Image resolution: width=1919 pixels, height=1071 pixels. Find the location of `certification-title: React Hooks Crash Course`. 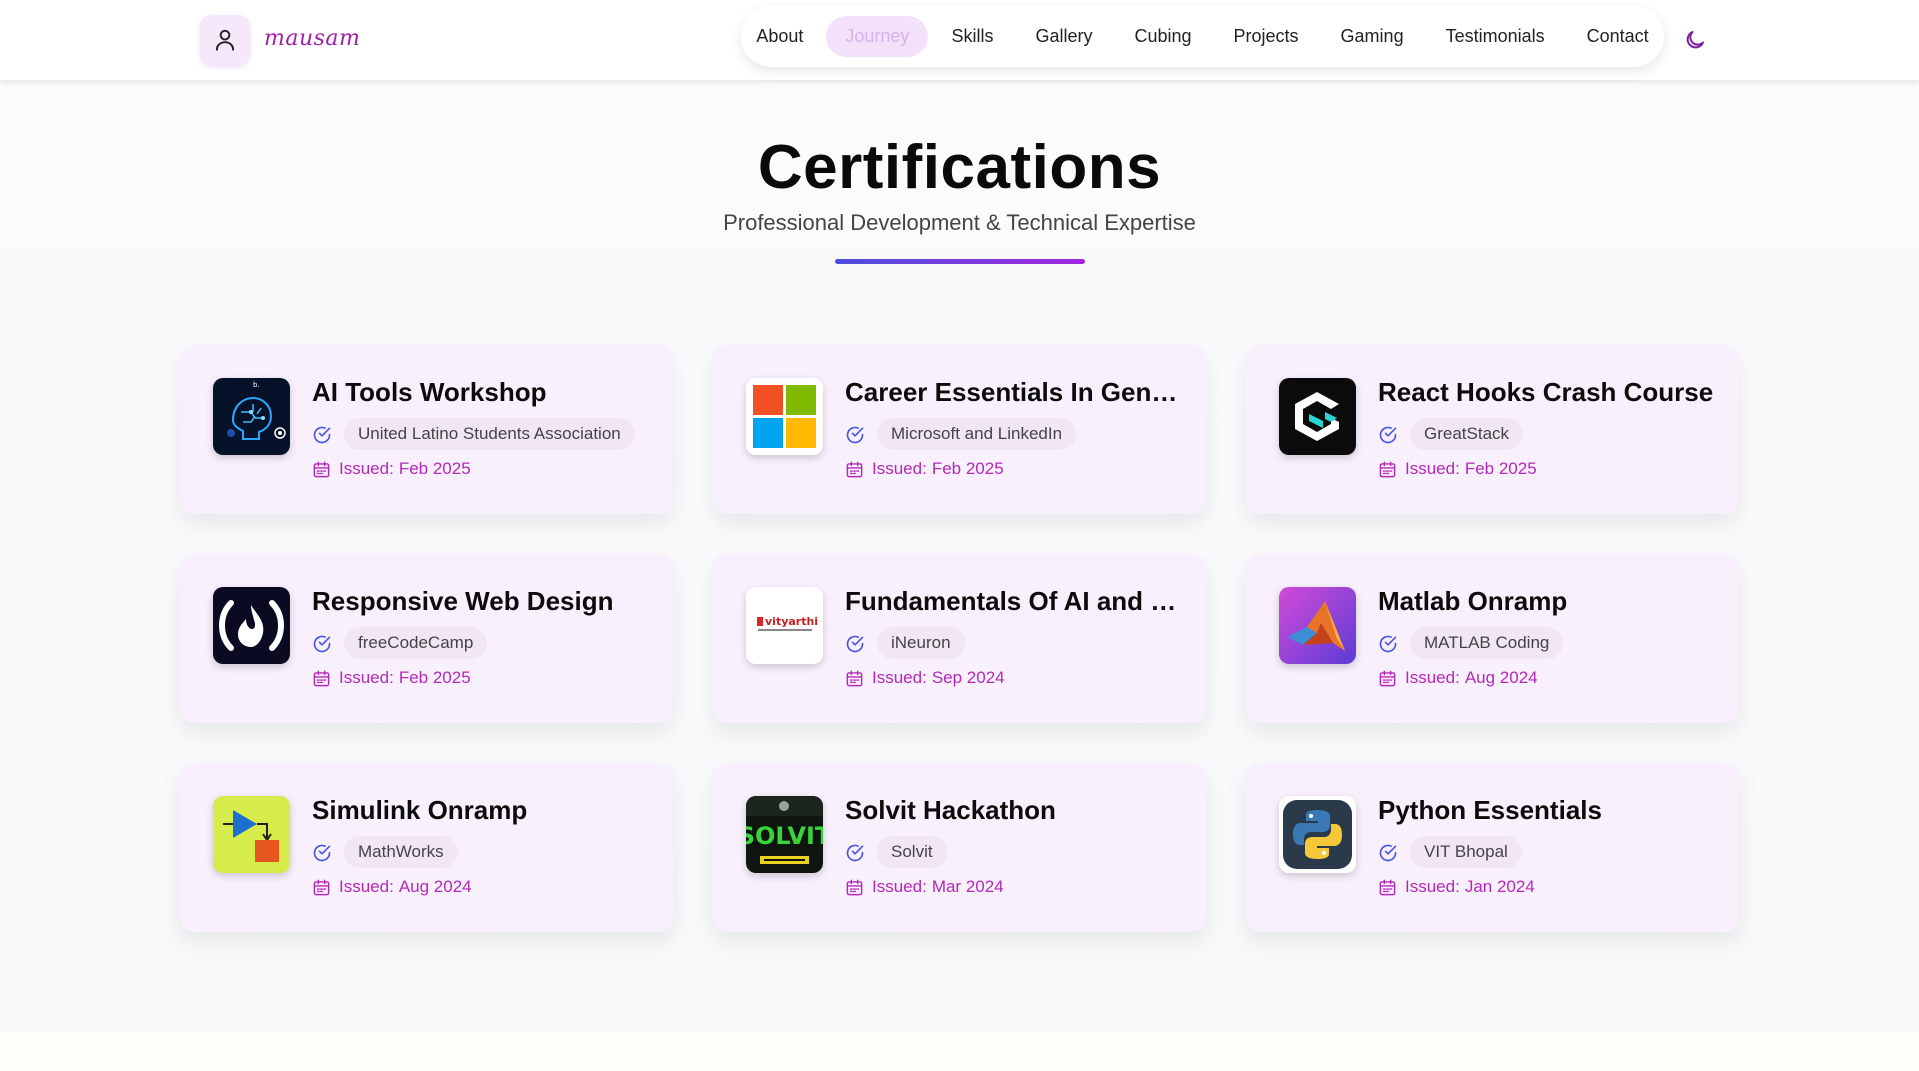

certification-title: React Hooks Crash Course is located at coordinates (1546, 392).